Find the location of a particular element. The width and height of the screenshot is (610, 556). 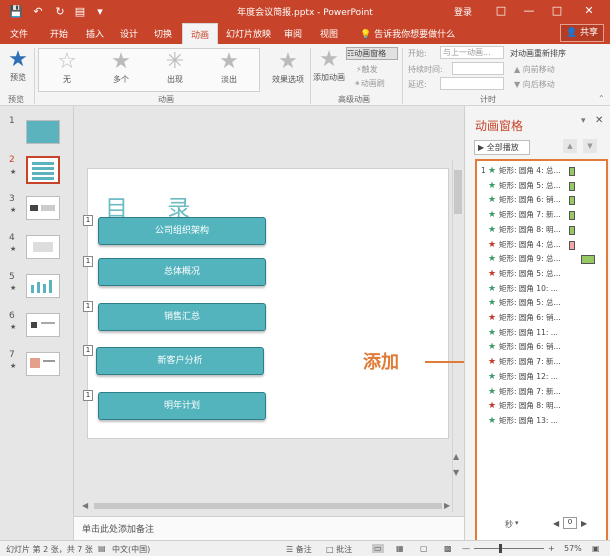

anim-none: ☆ 无 is located at coordinates (67, 67).